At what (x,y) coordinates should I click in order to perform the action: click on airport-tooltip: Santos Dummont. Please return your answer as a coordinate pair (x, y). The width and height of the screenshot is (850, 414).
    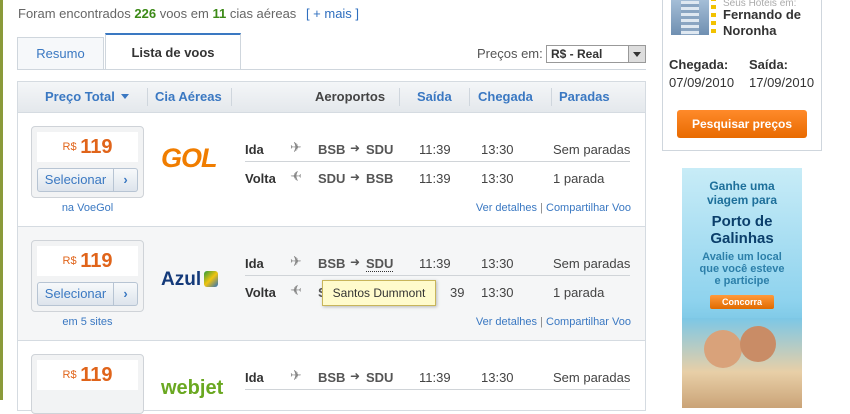
    Looking at the image, I should click on (379, 293).